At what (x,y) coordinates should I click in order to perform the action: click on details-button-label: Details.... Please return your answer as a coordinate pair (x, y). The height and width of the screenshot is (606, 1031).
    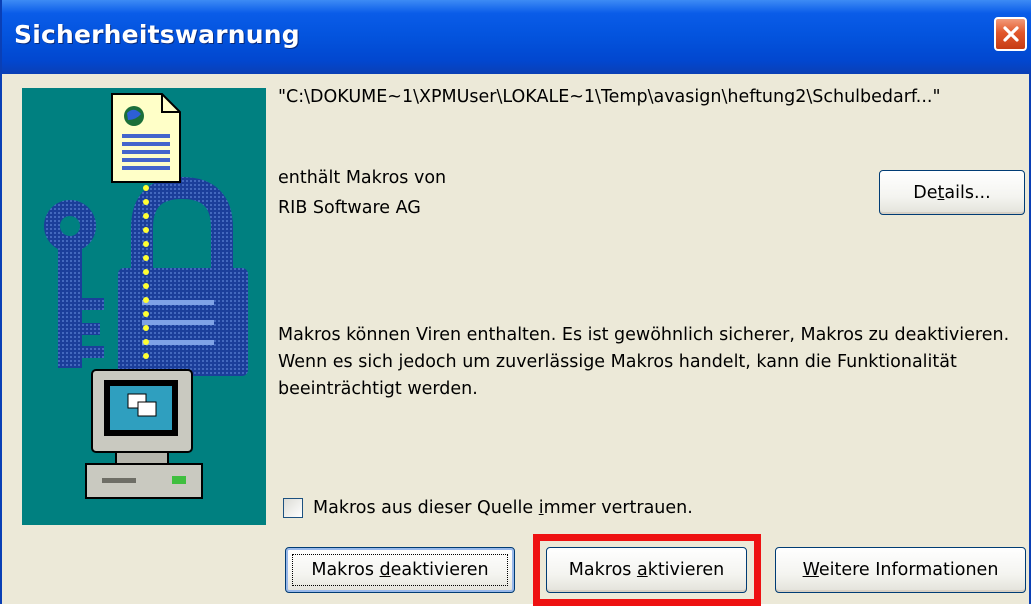
    Looking at the image, I should click on (952, 192).